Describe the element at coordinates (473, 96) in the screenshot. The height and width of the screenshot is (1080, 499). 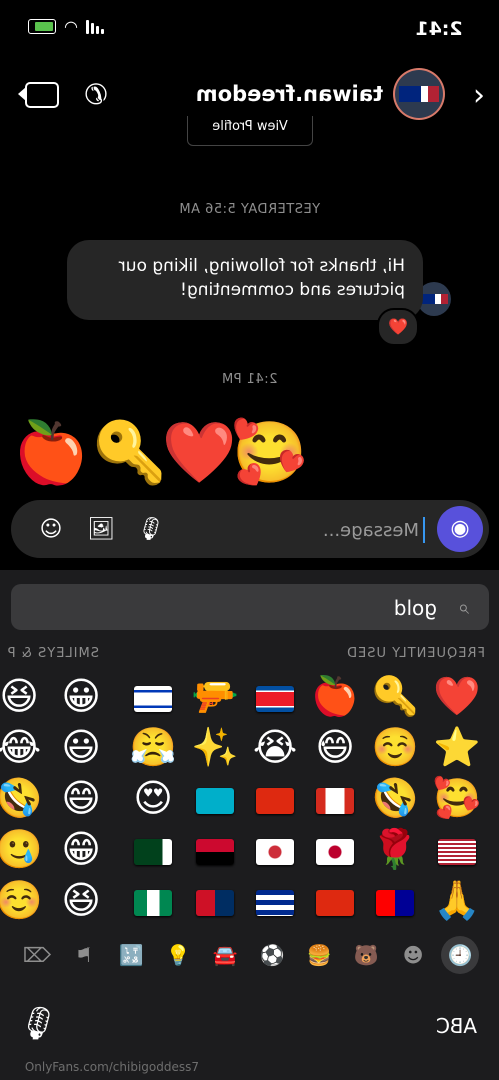
I see `back-button: ‹` at that location.